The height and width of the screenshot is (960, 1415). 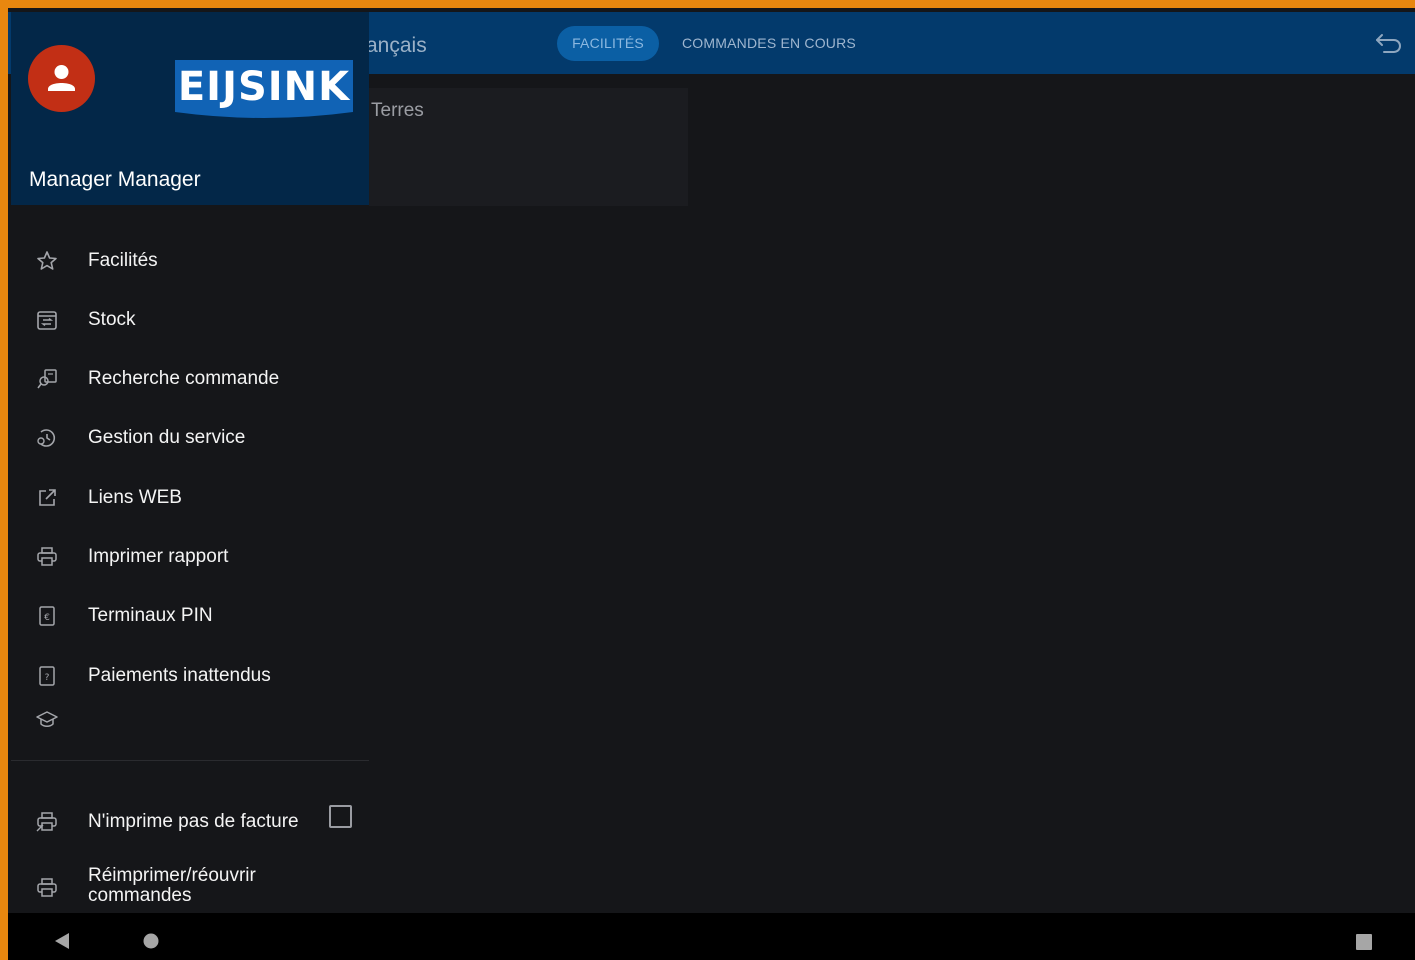 What do you see at coordinates (179, 675) in the screenshot?
I see `menu-item-label: Paiements inattendus` at bounding box center [179, 675].